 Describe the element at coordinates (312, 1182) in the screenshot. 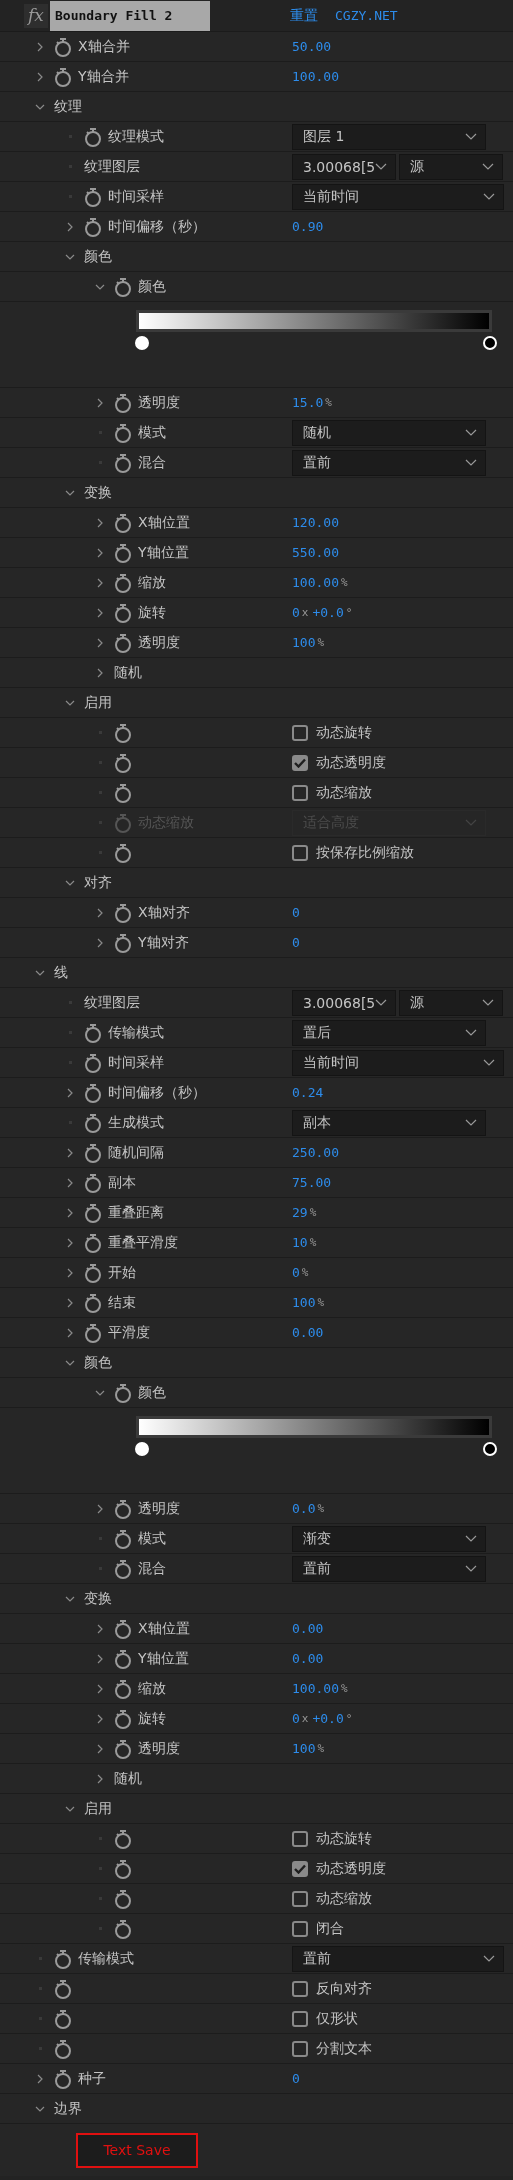

I see `value-field: 75.00` at that location.